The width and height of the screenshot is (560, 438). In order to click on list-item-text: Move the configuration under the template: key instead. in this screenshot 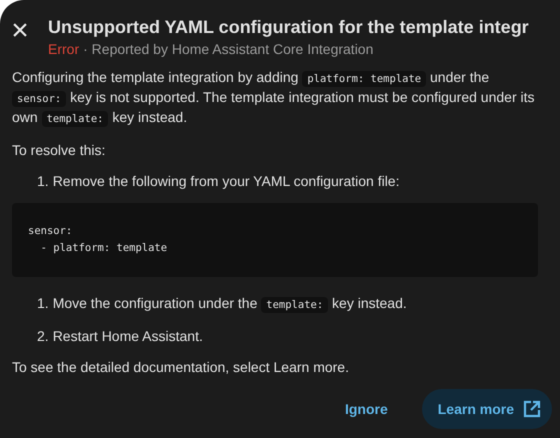, I will do `click(229, 304)`.